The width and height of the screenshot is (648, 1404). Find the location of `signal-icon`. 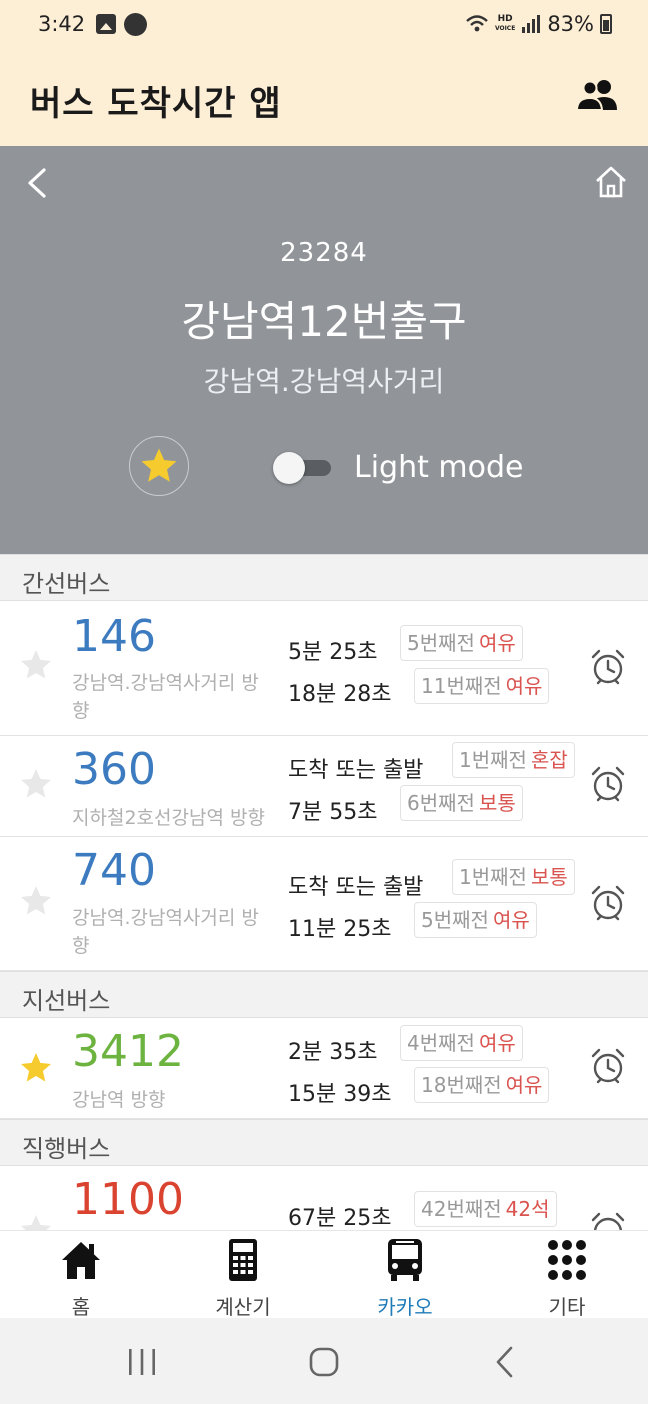

signal-icon is located at coordinates (531, 24).